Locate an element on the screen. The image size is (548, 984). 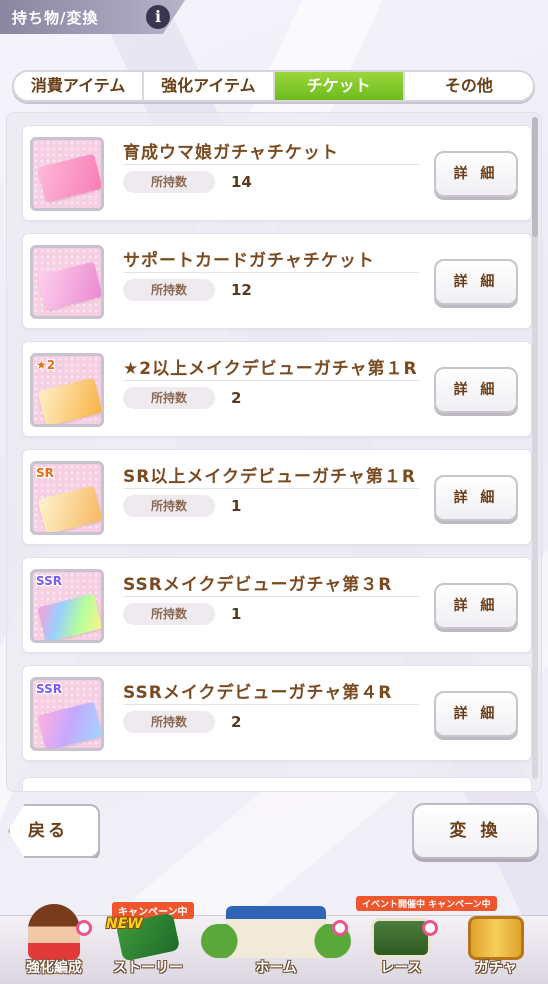
nav-label: ストーリー is located at coordinates (148, 968).